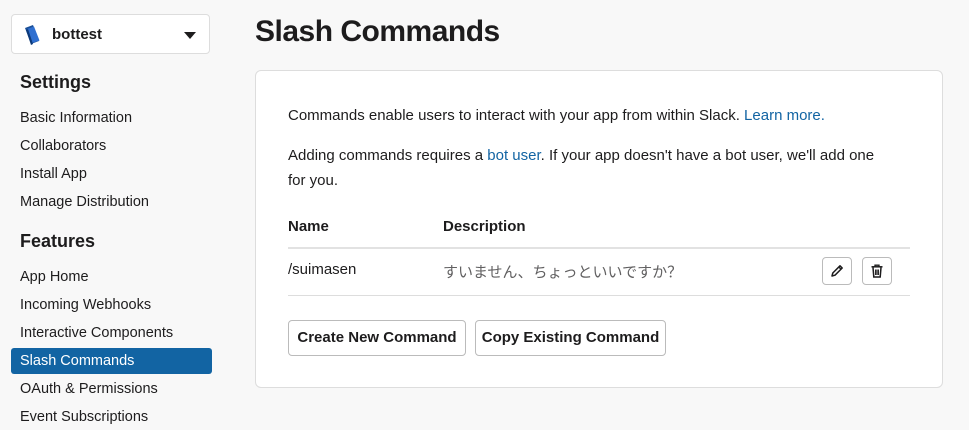 The width and height of the screenshot is (969, 430). I want to click on bot-text-continued: for you., so click(313, 180).